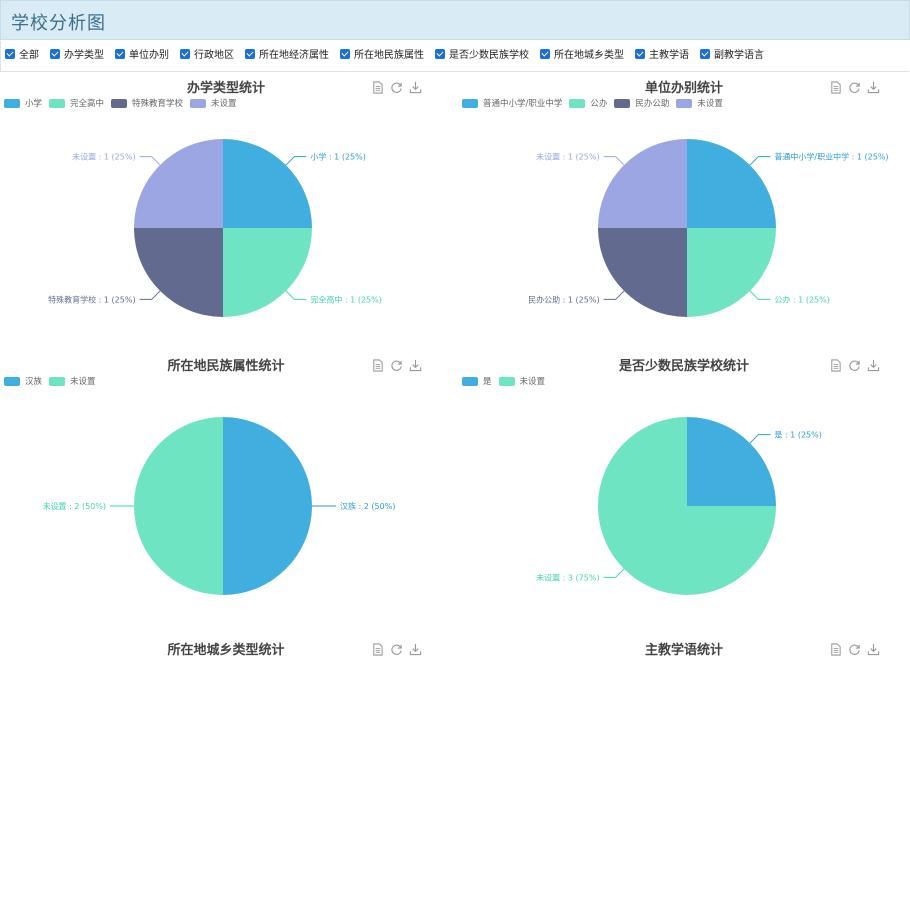  I want to click on chart-legend: 是 未设置, so click(507, 381).